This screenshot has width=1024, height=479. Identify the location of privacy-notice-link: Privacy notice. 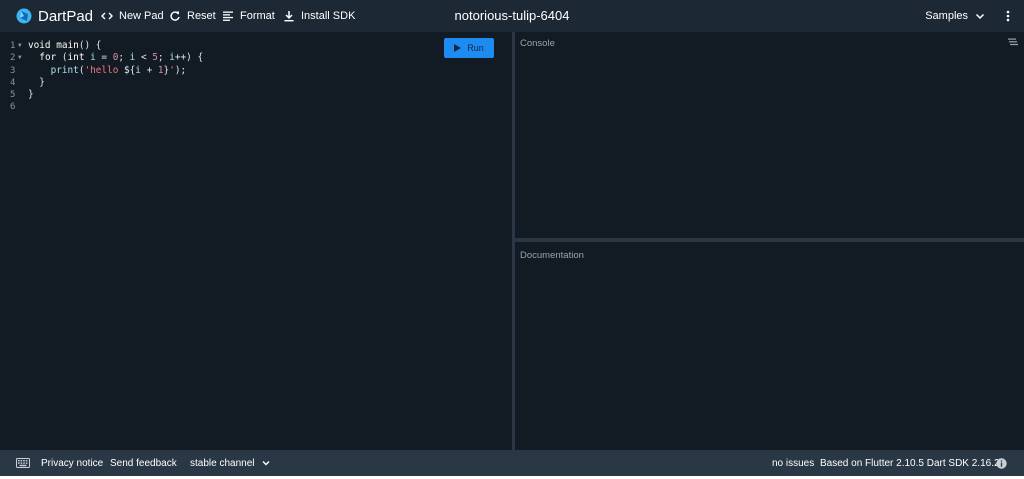
(72, 463).